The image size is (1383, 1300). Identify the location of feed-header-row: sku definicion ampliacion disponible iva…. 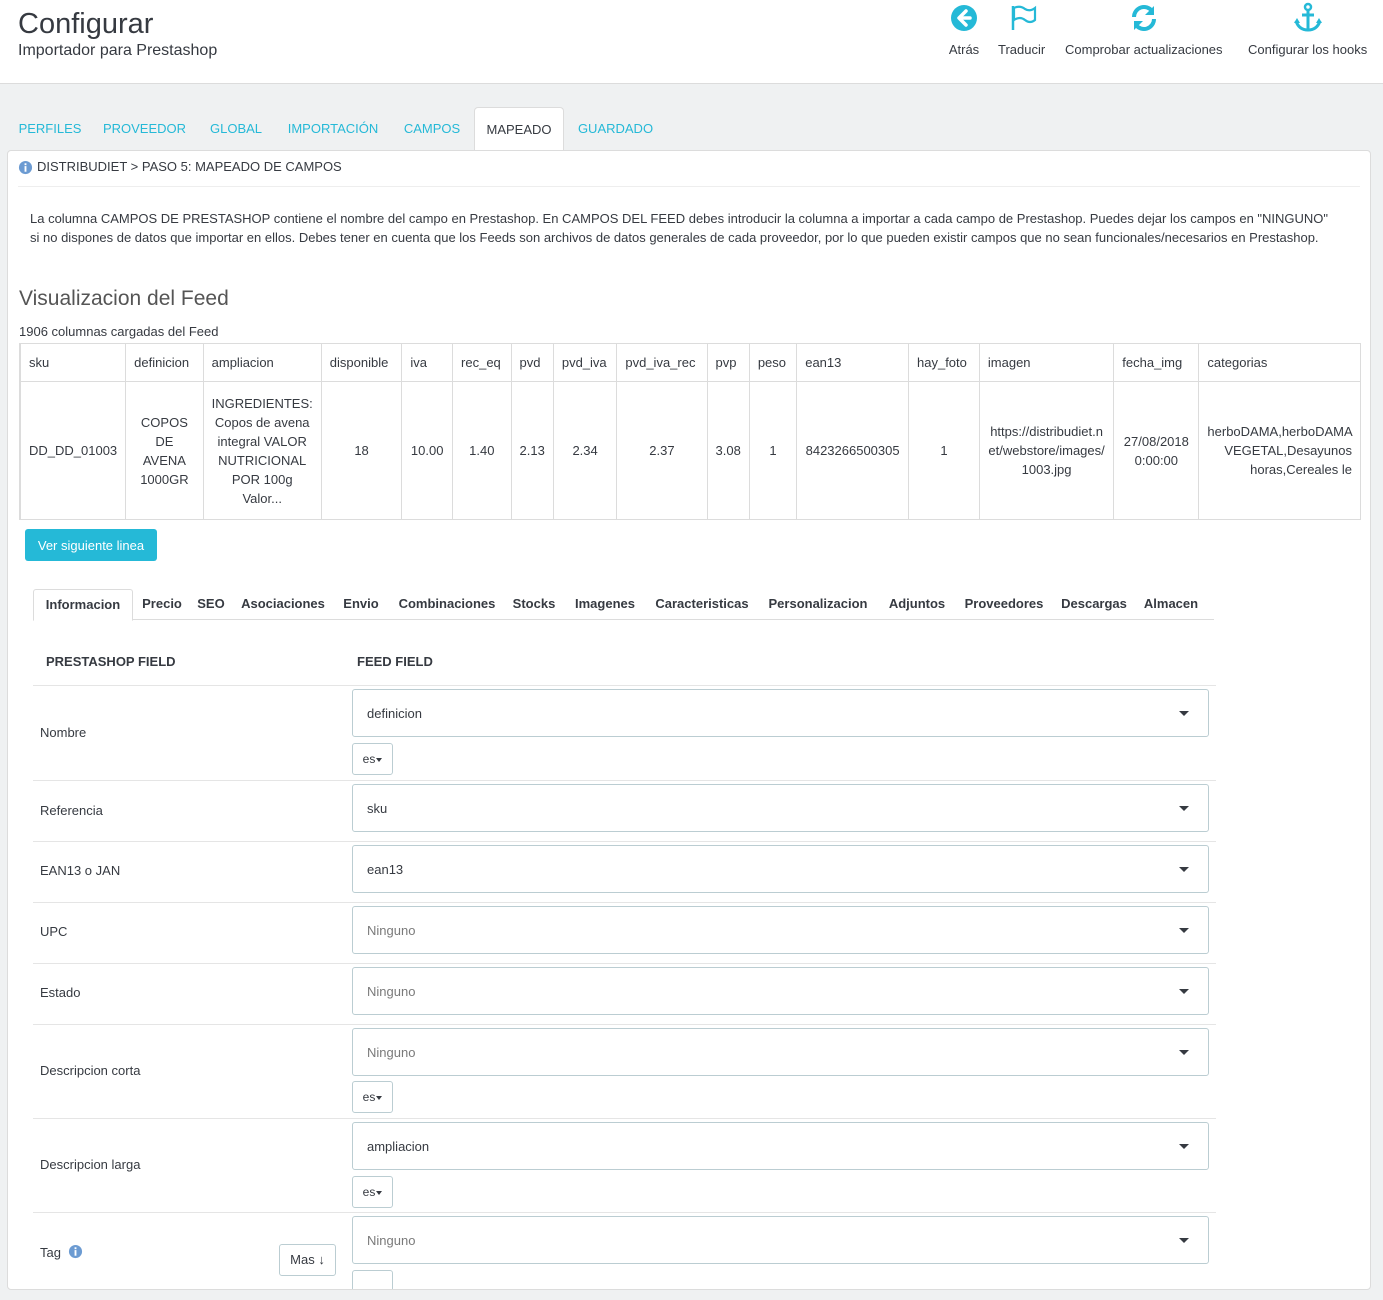
(690, 362).